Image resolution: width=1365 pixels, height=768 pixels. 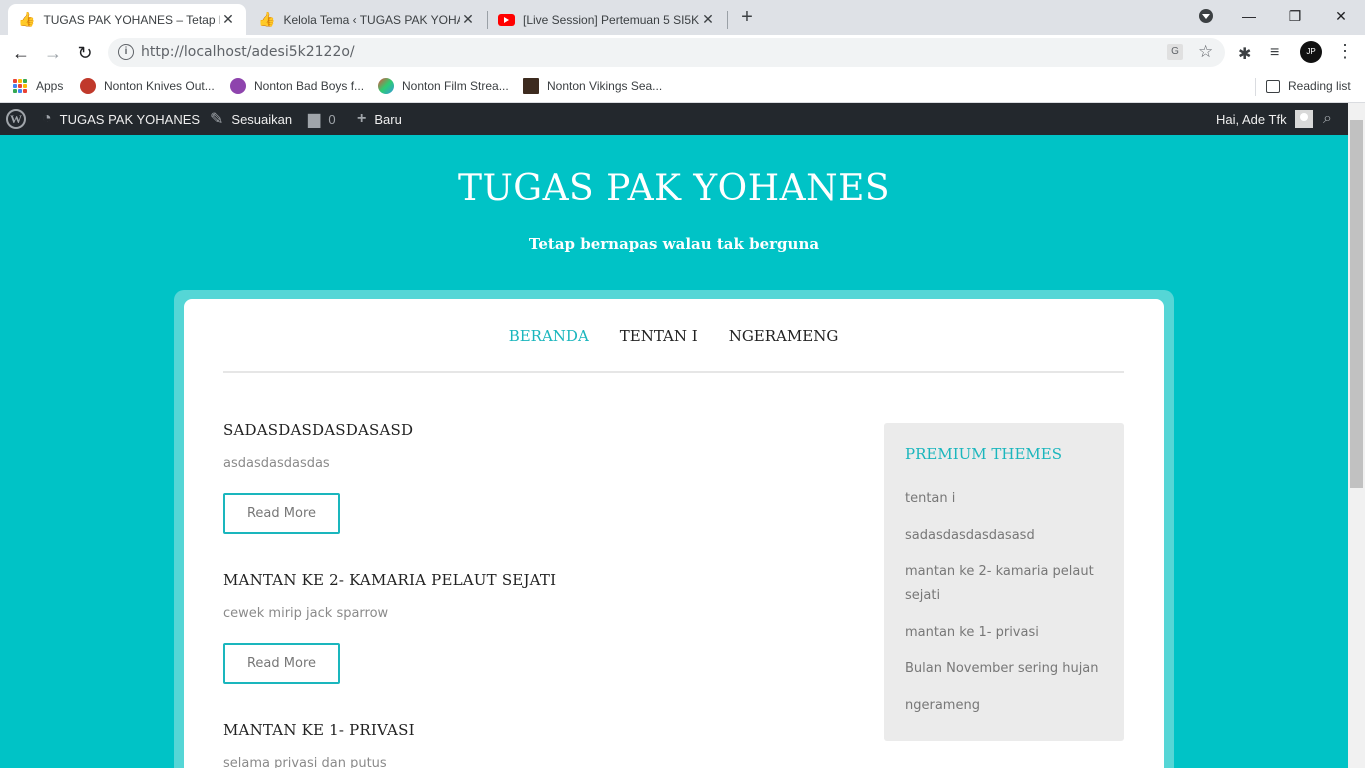 What do you see at coordinates (47, 118) in the screenshot?
I see `dashboard-icon: ◔` at bounding box center [47, 118].